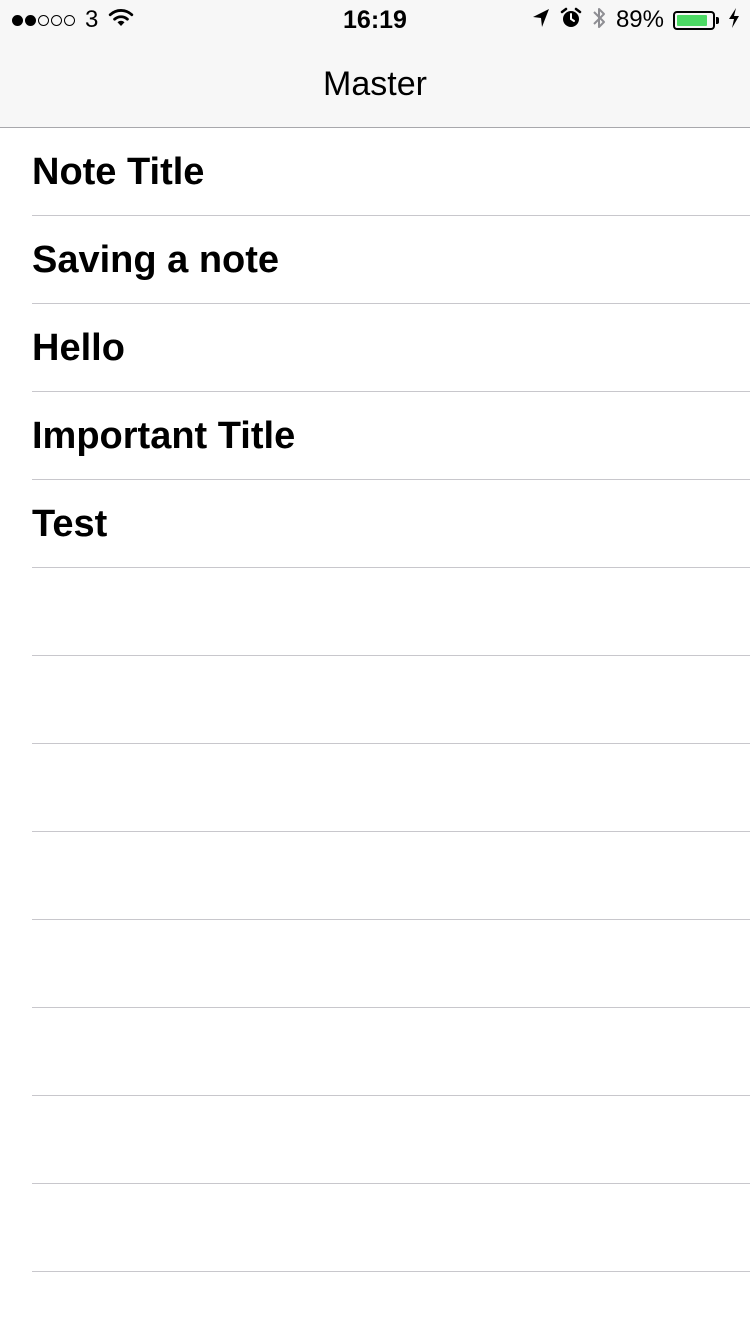 Image resolution: width=750 pixels, height=1334 pixels. I want to click on battery-percentage: 89%, so click(639, 19).